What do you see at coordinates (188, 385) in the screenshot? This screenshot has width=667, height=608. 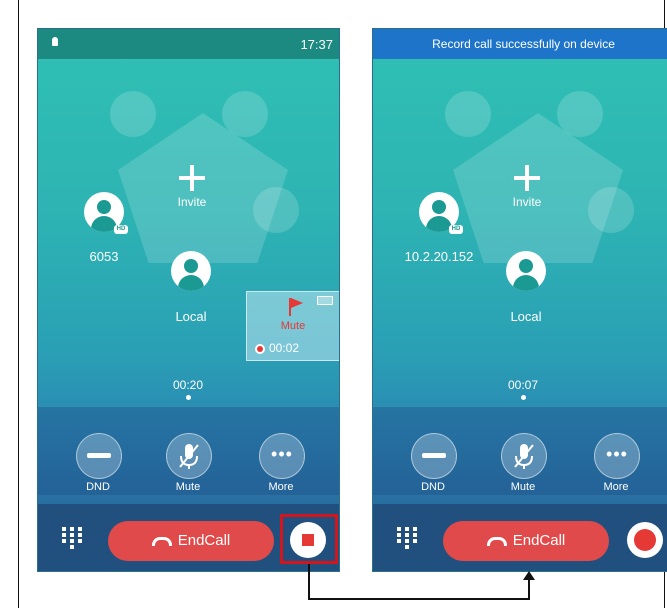 I see `call-timer: 00:20` at bounding box center [188, 385].